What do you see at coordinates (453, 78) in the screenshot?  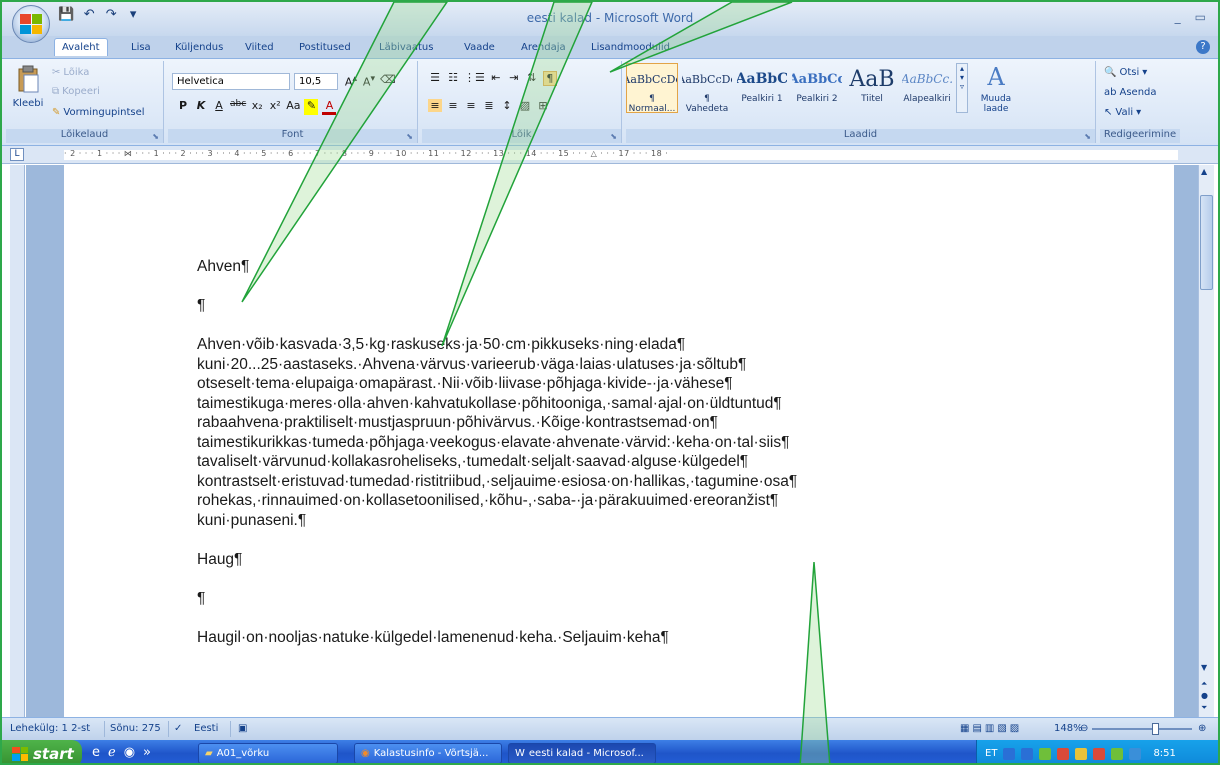 I see `numbering-icon: ☷` at bounding box center [453, 78].